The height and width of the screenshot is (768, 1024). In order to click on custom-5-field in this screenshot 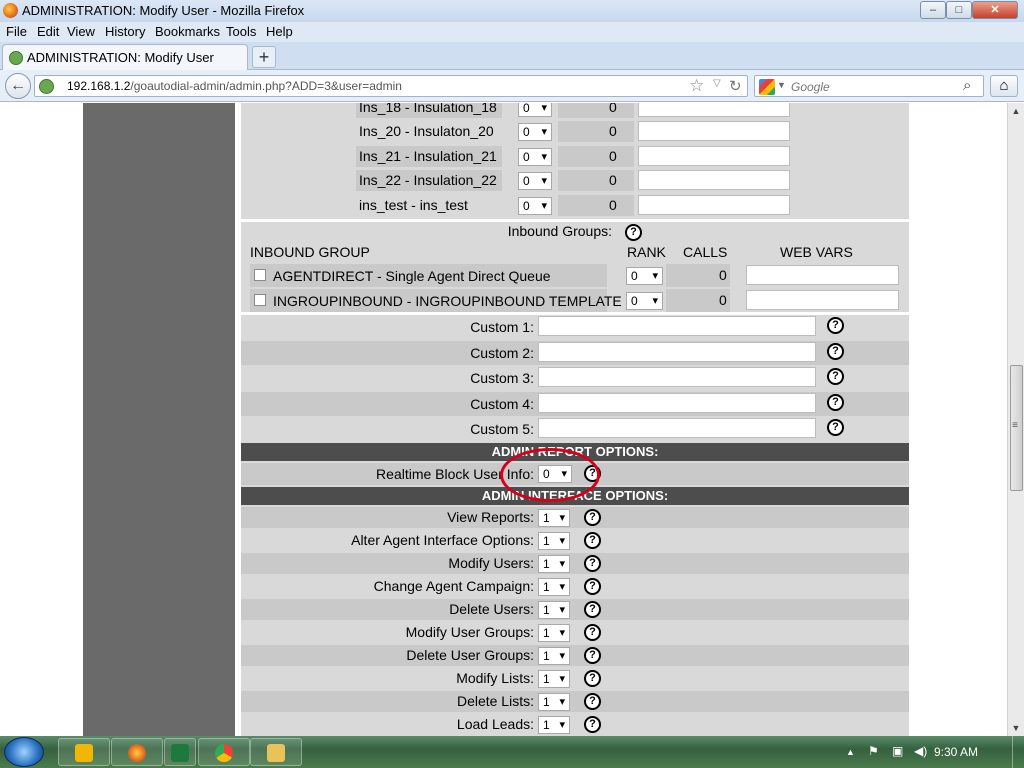, I will do `click(677, 428)`.